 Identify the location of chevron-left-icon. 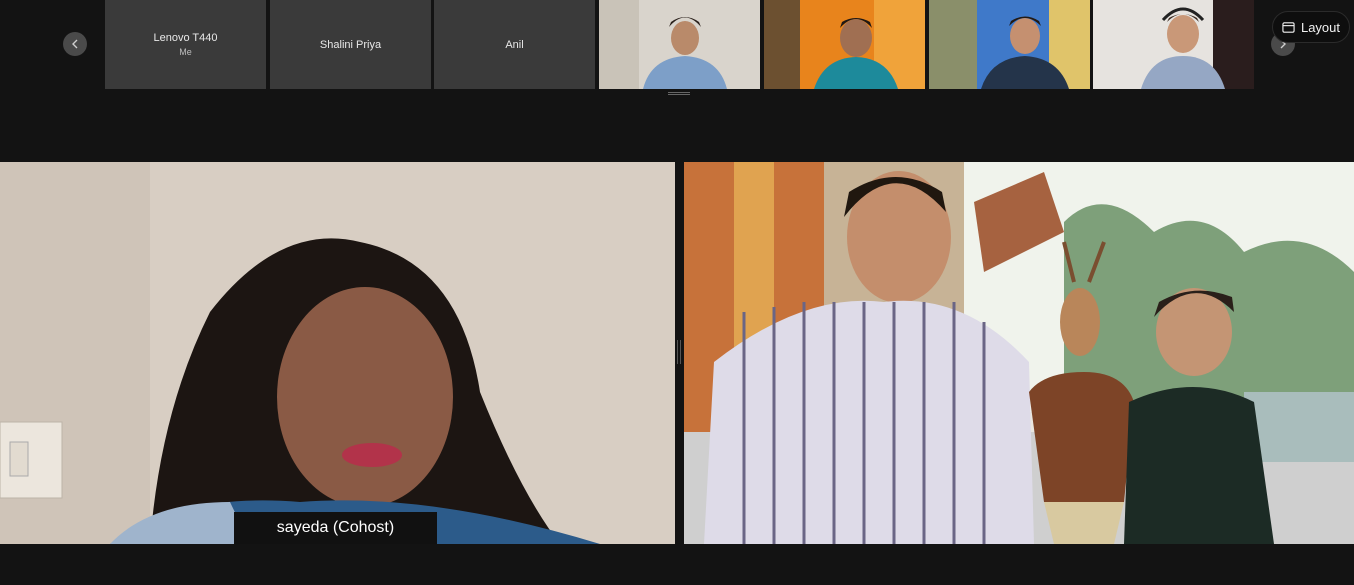
(75, 44).